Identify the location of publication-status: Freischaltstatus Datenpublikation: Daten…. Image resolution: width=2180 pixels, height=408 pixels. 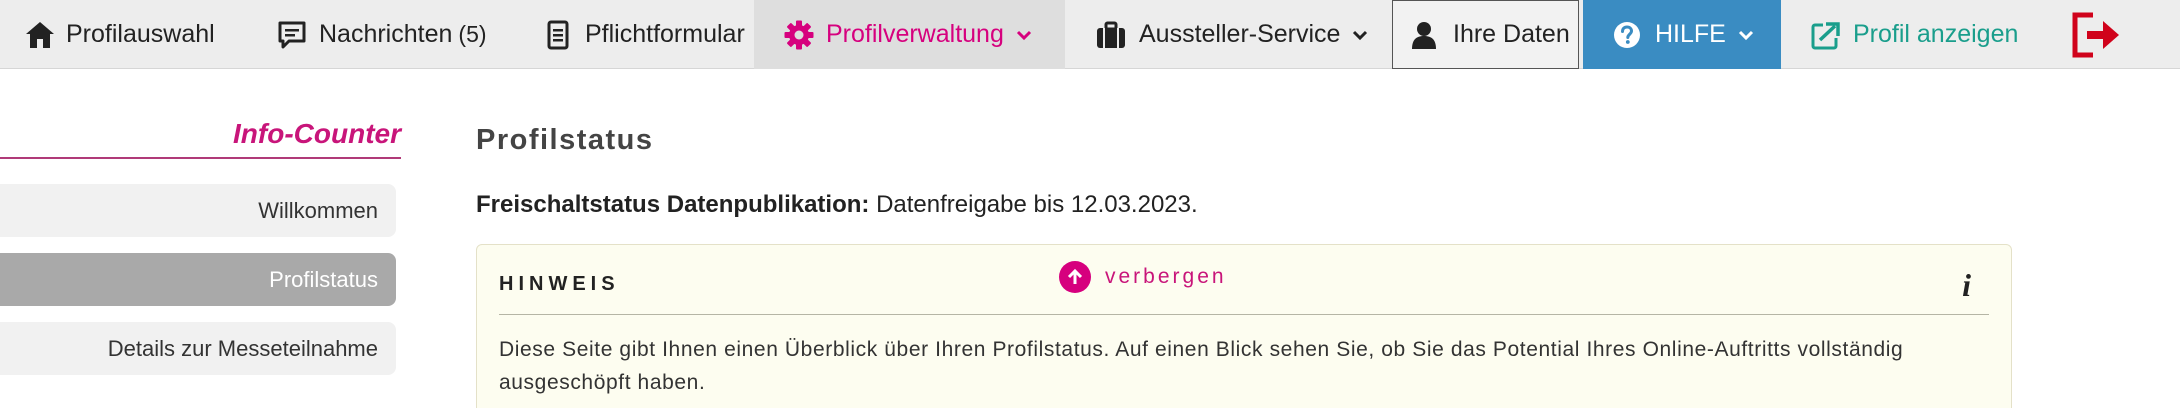
(837, 205).